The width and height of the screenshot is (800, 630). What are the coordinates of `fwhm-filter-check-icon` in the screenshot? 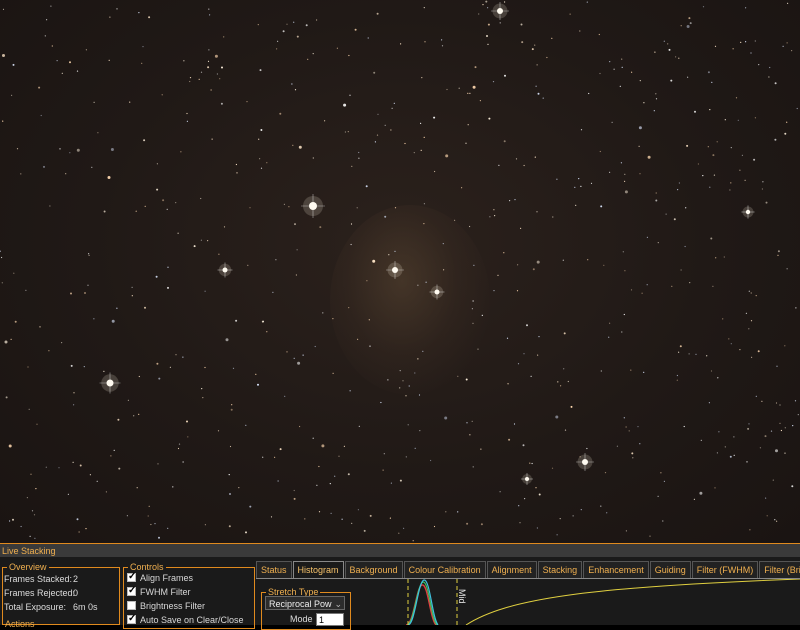 It's located at (131, 591).